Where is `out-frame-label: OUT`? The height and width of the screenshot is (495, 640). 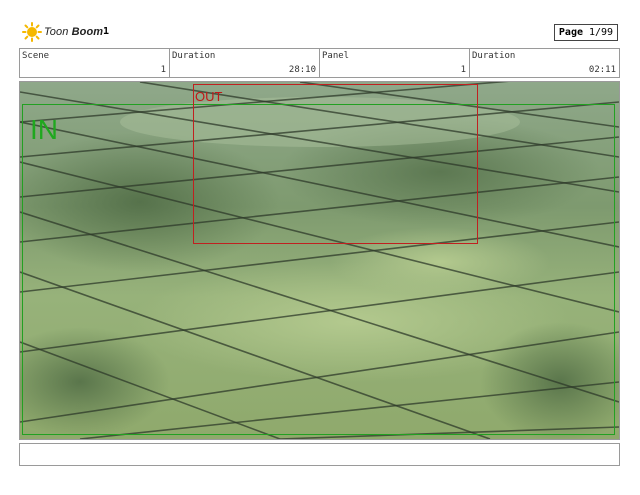 out-frame-label: OUT is located at coordinates (209, 96).